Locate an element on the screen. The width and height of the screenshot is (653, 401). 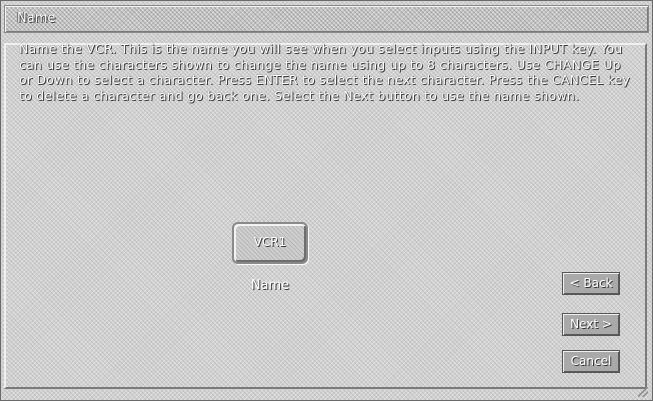
title-bar: Name is located at coordinates (326, 19).